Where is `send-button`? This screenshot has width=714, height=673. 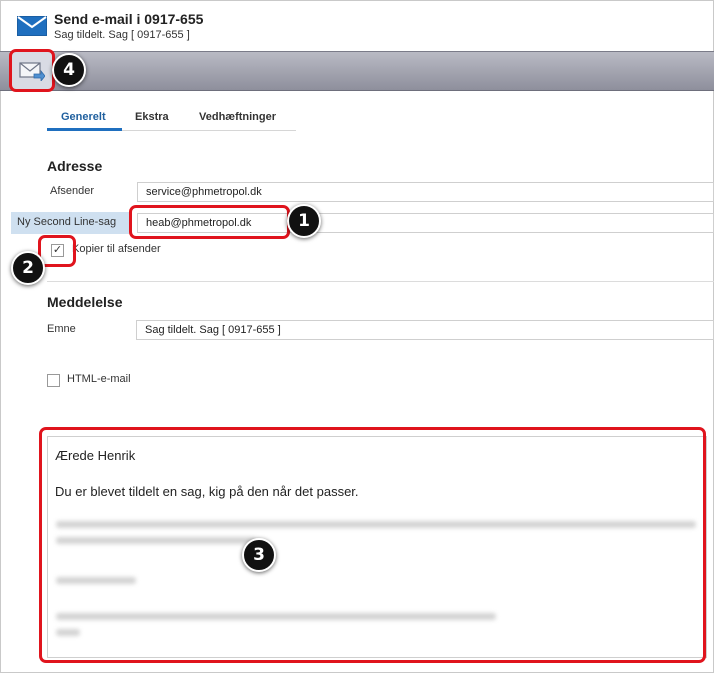 send-button is located at coordinates (32, 70).